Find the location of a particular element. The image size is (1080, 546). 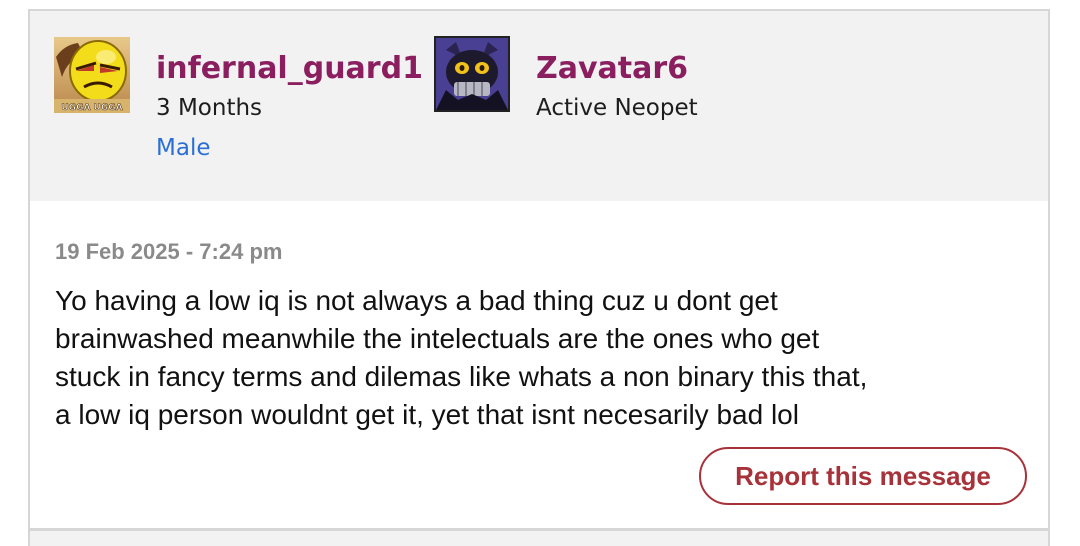

post-timestamp: 19 Feb 2025 - 7:24 pm is located at coordinates (169, 251).